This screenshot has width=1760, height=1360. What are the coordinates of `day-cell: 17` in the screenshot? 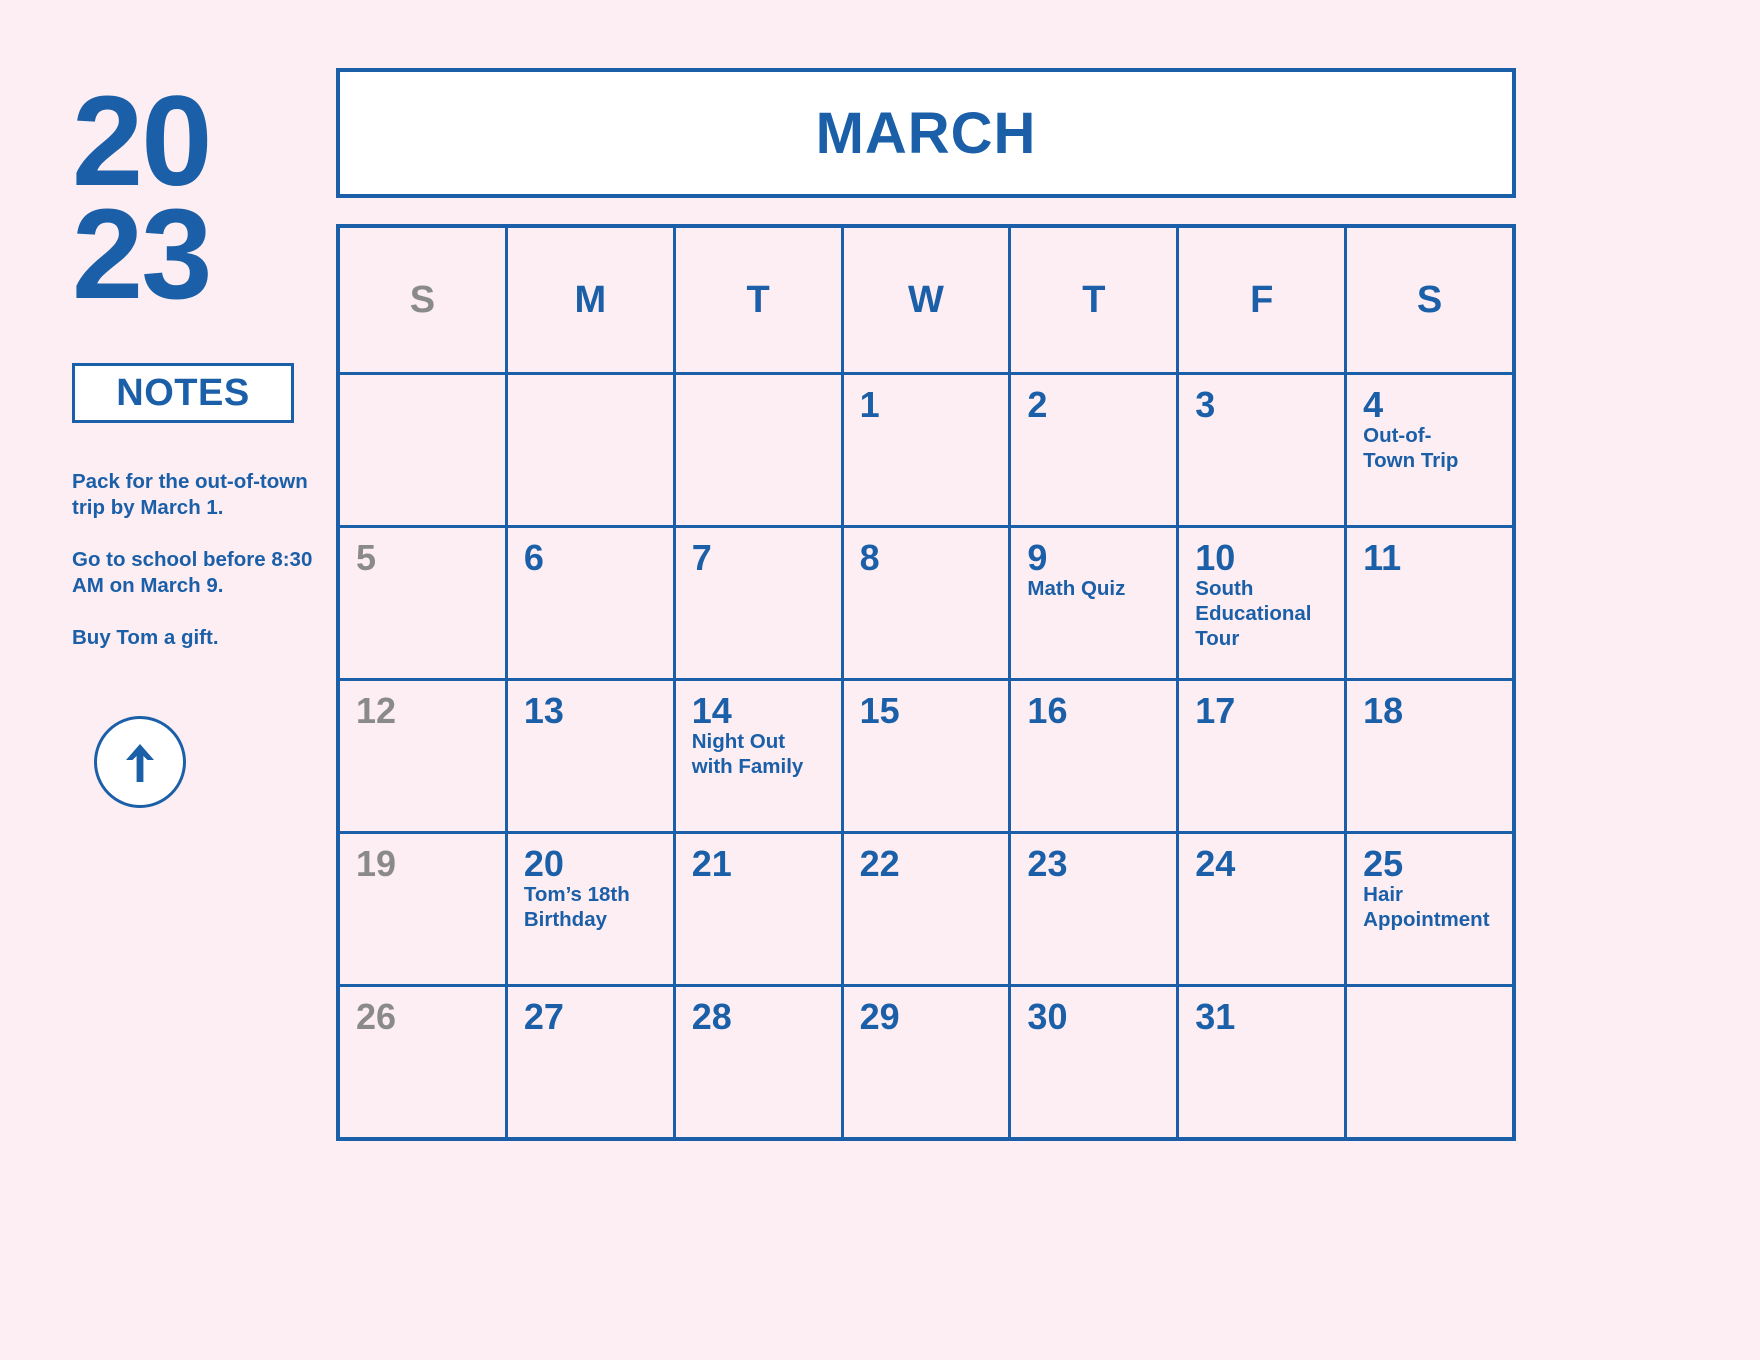 It's located at (1262, 756).